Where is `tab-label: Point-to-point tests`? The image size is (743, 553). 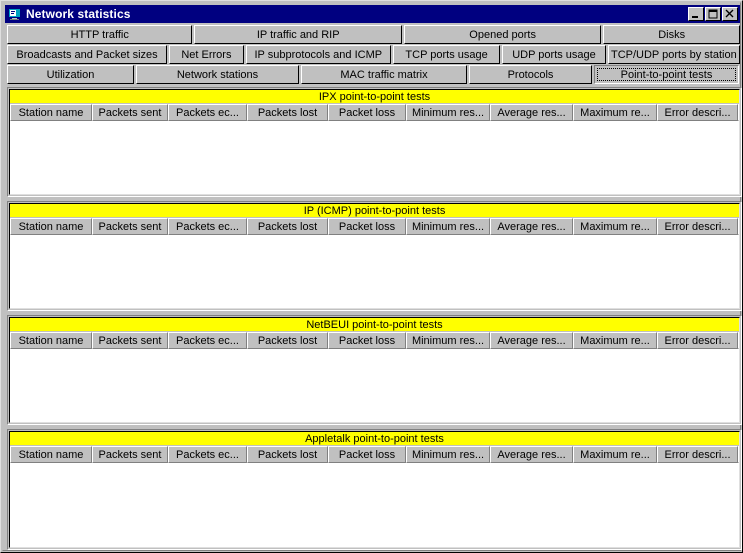 tab-label: Point-to-point tests is located at coordinates (666, 74).